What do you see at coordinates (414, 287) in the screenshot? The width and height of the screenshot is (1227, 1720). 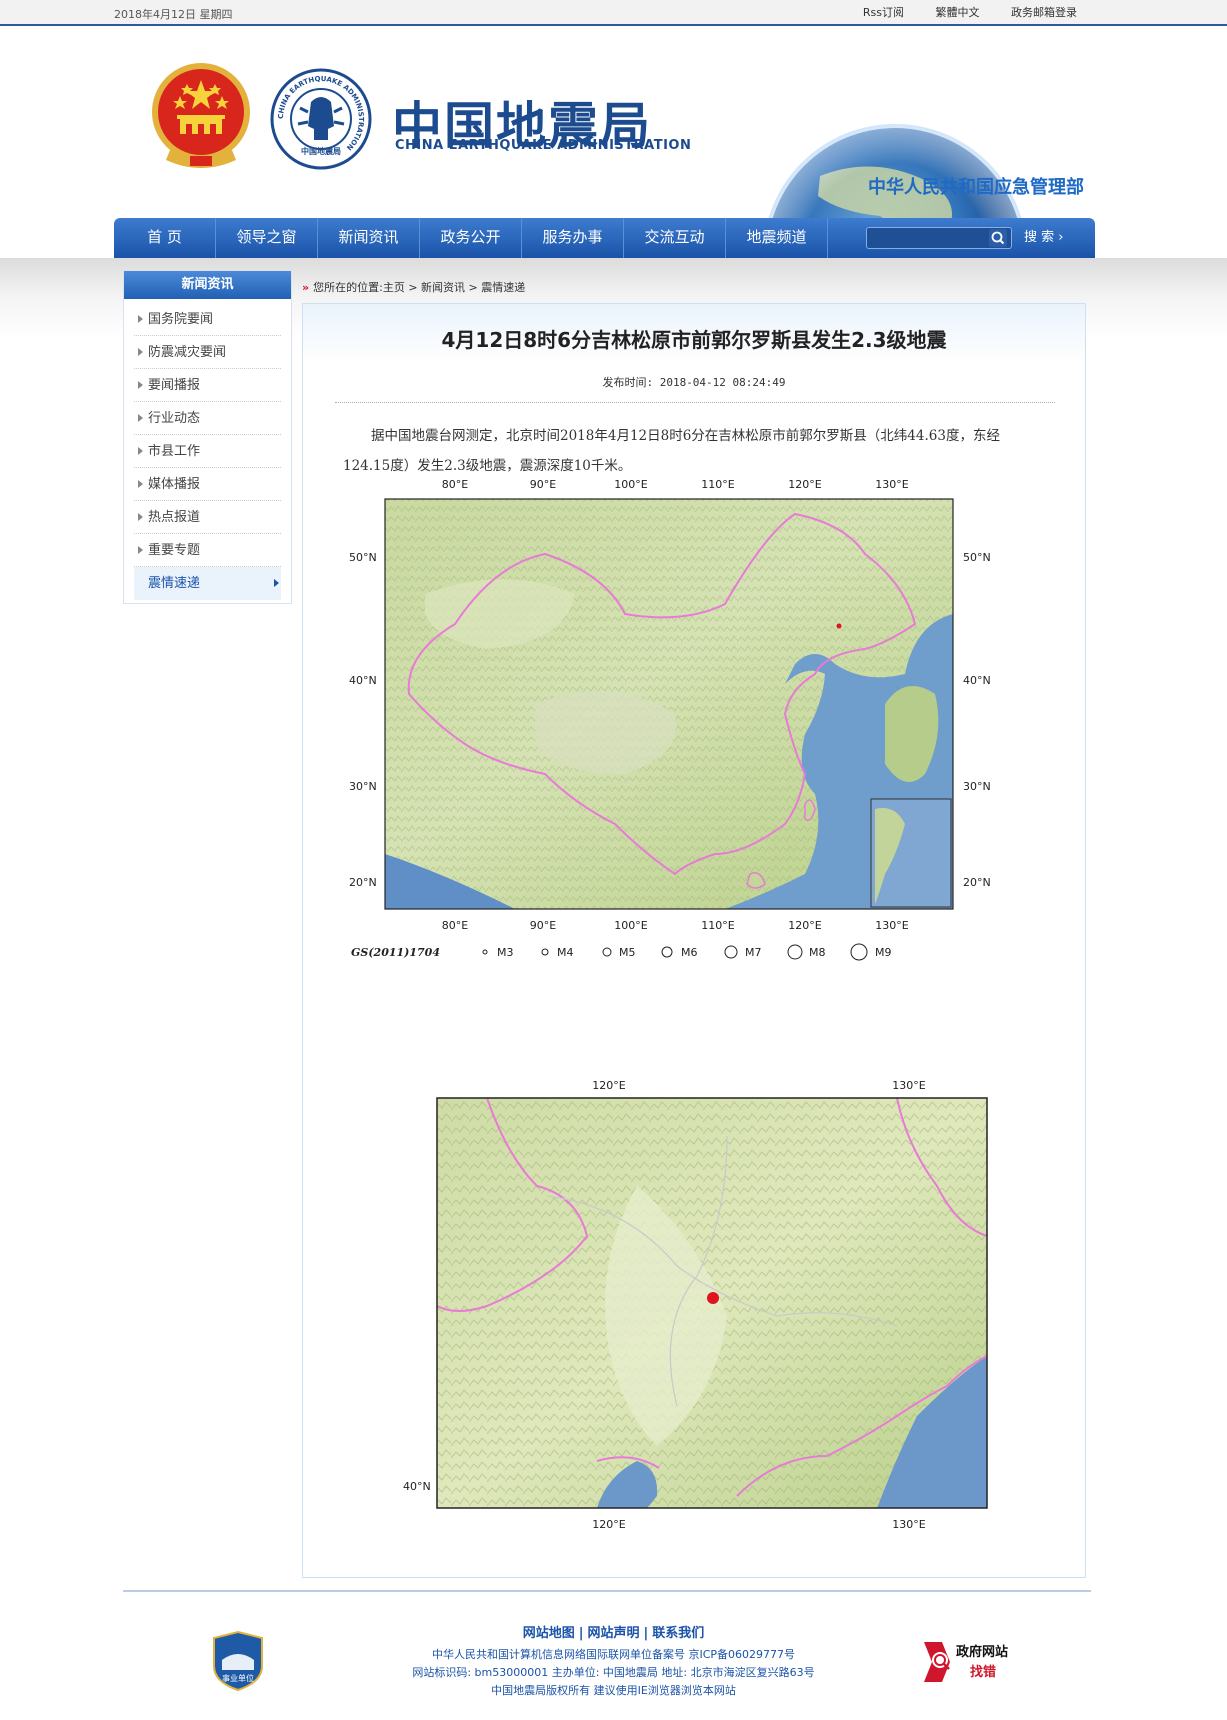 I see `breadcrumb: » 您所在的位置:主页 > 新闻资讯 > 震情速递` at bounding box center [414, 287].